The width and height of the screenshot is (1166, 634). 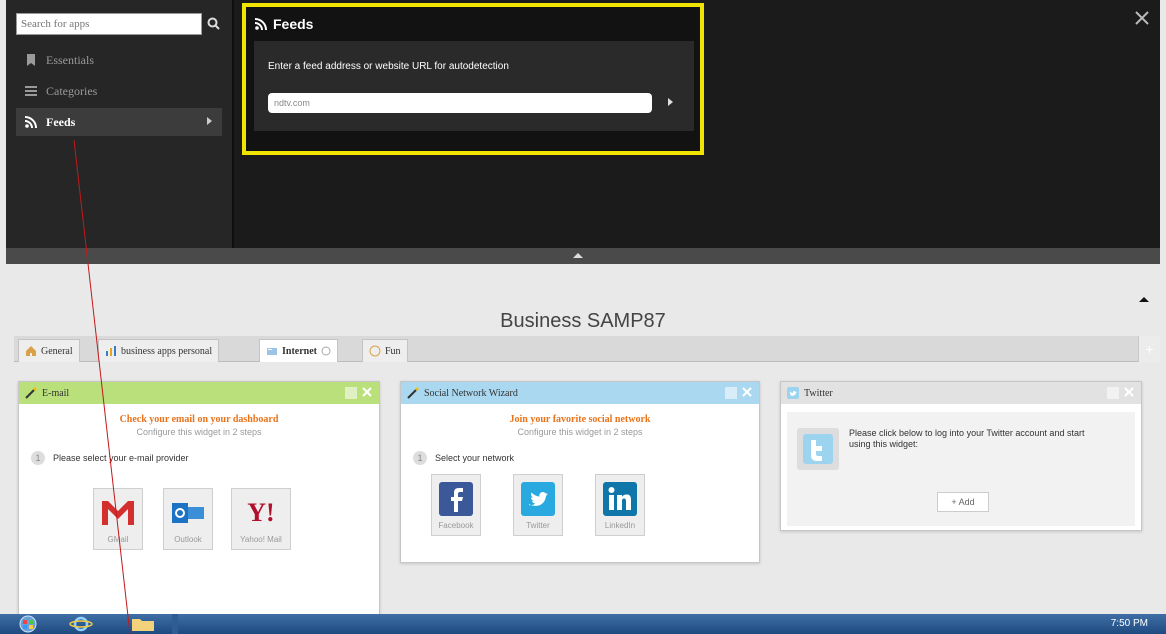 I want to click on nav-item-label: Feeds, so click(x=61, y=121).